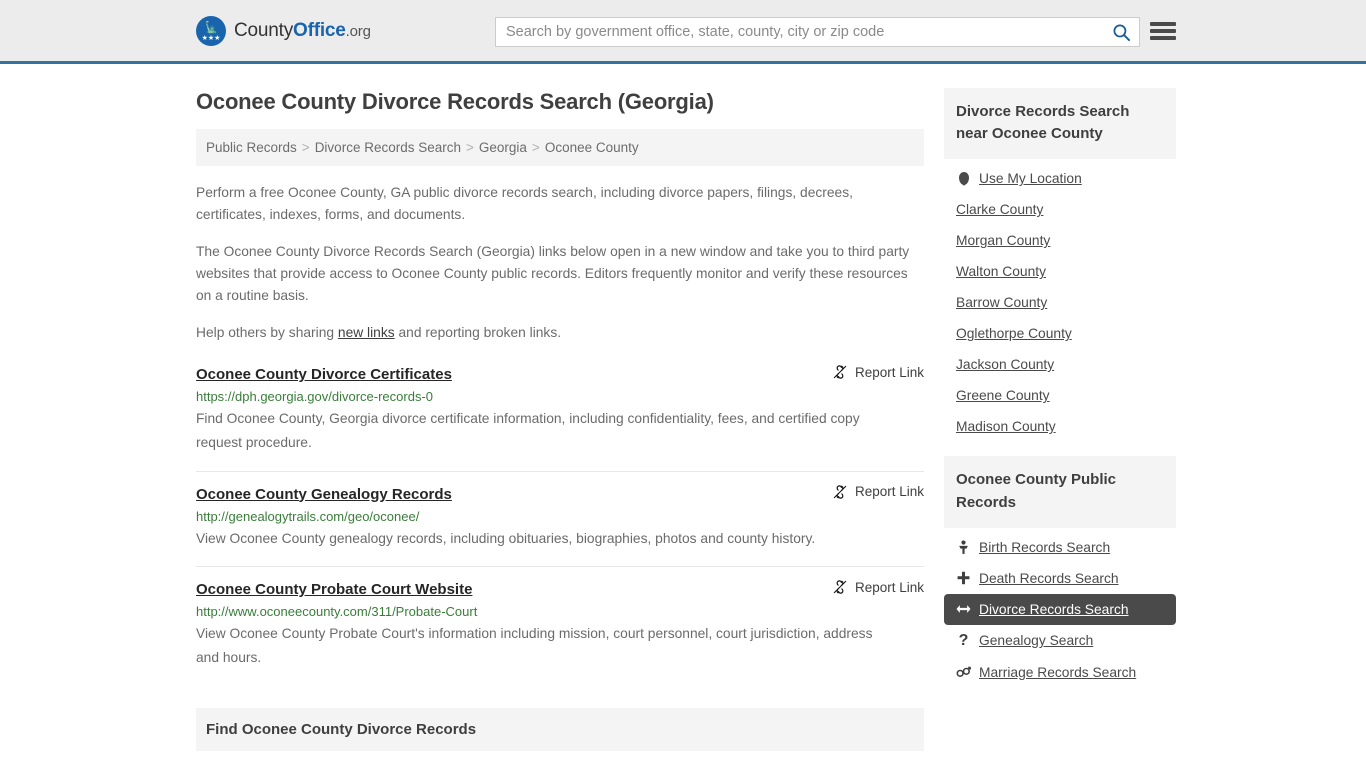 This screenshot has height=768, width=1366. I want to click on sidebar-item-divorce-records-search: Divorce Records Search, so click(1060, 609).